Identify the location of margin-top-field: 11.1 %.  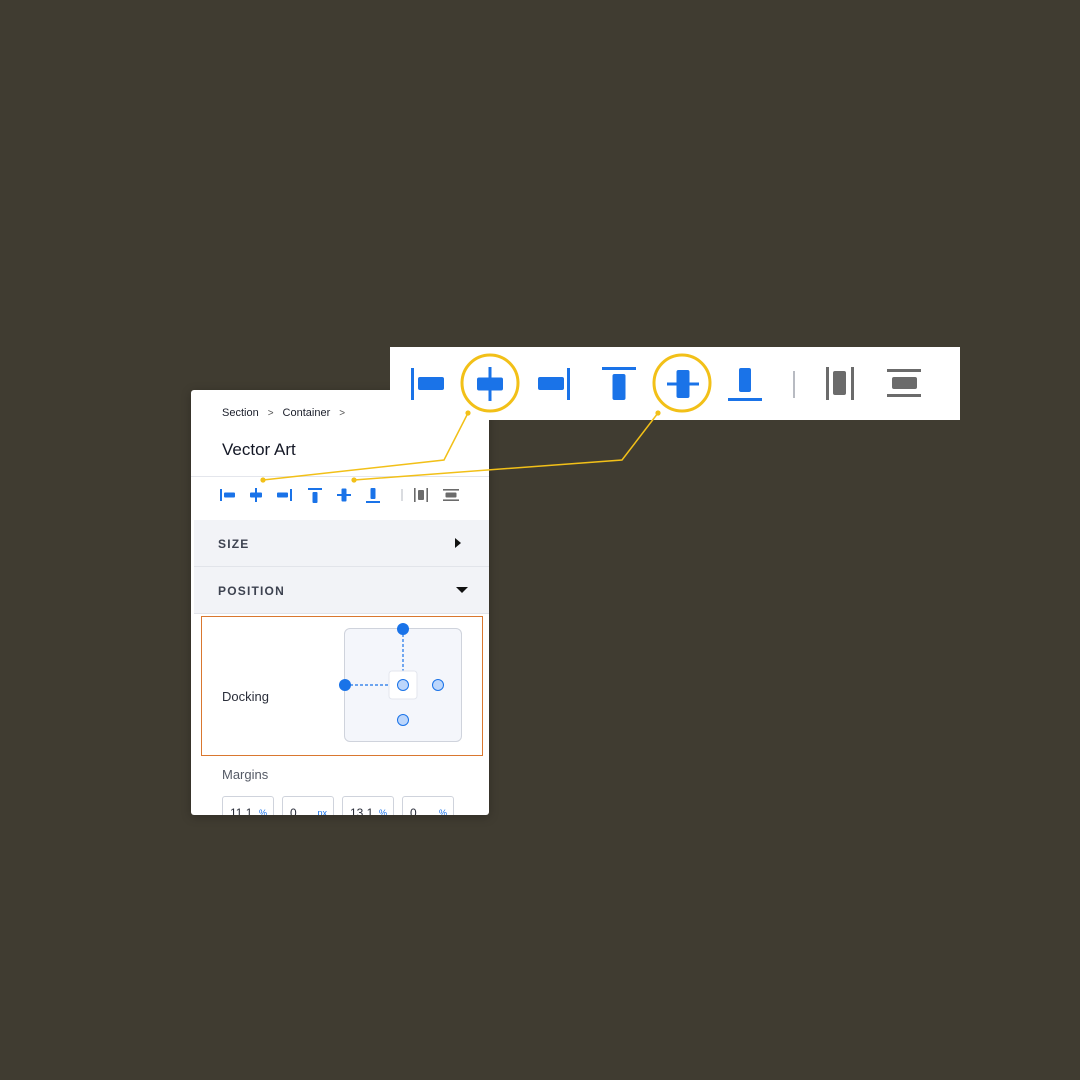
(248, 805).